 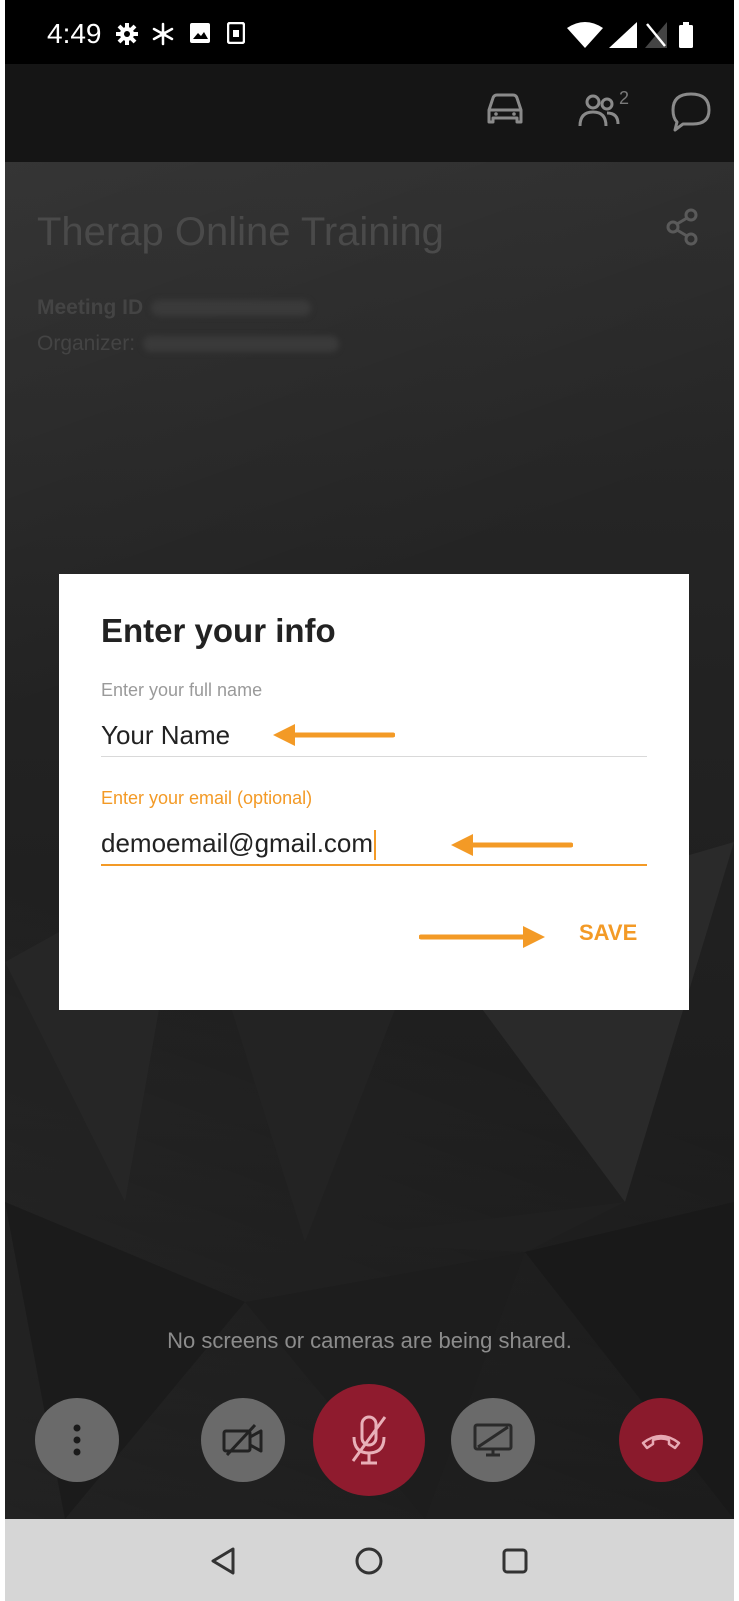 I want to click on status-bar: 4:49, so click(x=369, y=32).